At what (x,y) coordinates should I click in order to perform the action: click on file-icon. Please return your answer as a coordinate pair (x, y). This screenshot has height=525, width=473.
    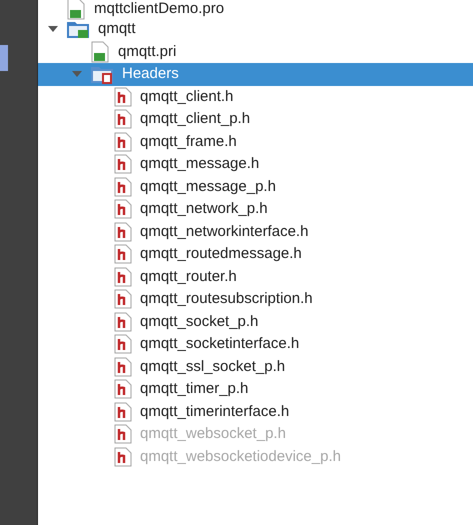
    Looking at the image, I should click on (100, 51).